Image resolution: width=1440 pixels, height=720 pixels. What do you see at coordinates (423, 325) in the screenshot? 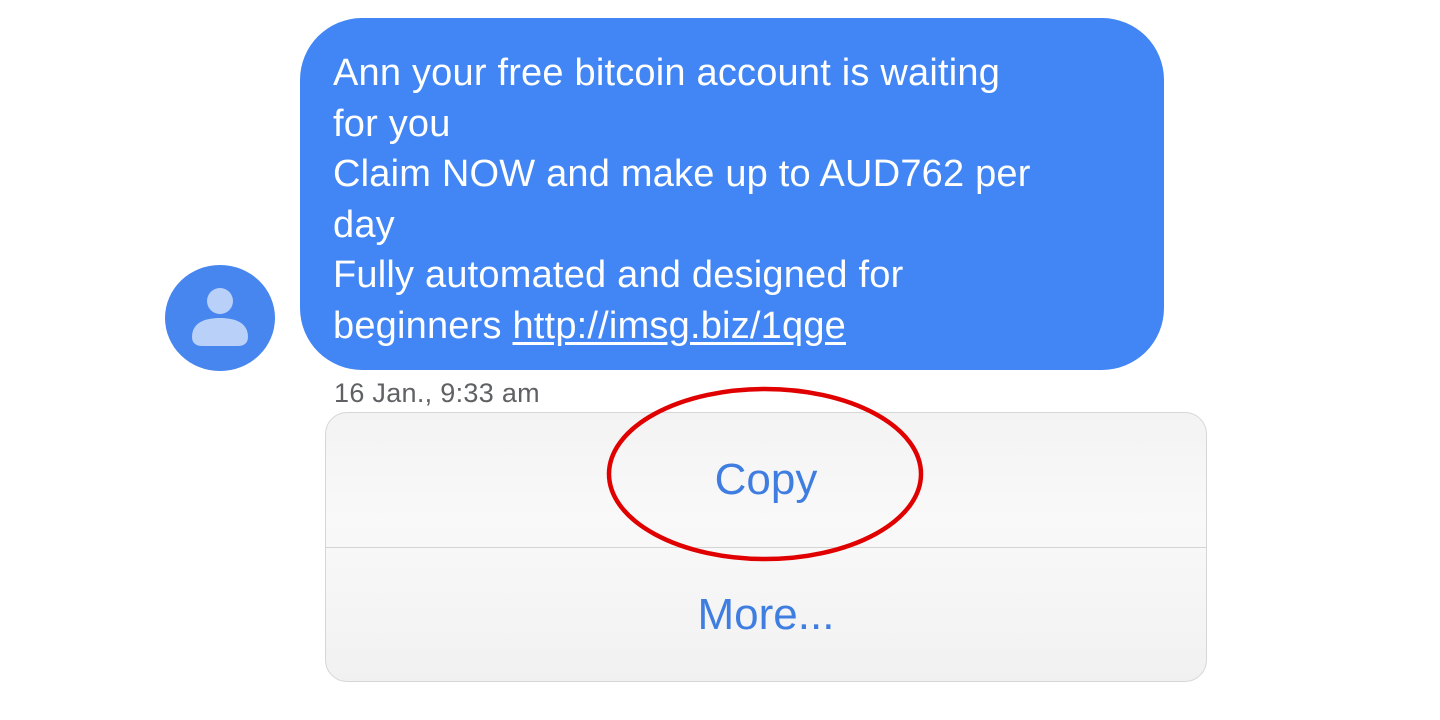
I see `message-text: beginners` at bounding box center [423, 325].